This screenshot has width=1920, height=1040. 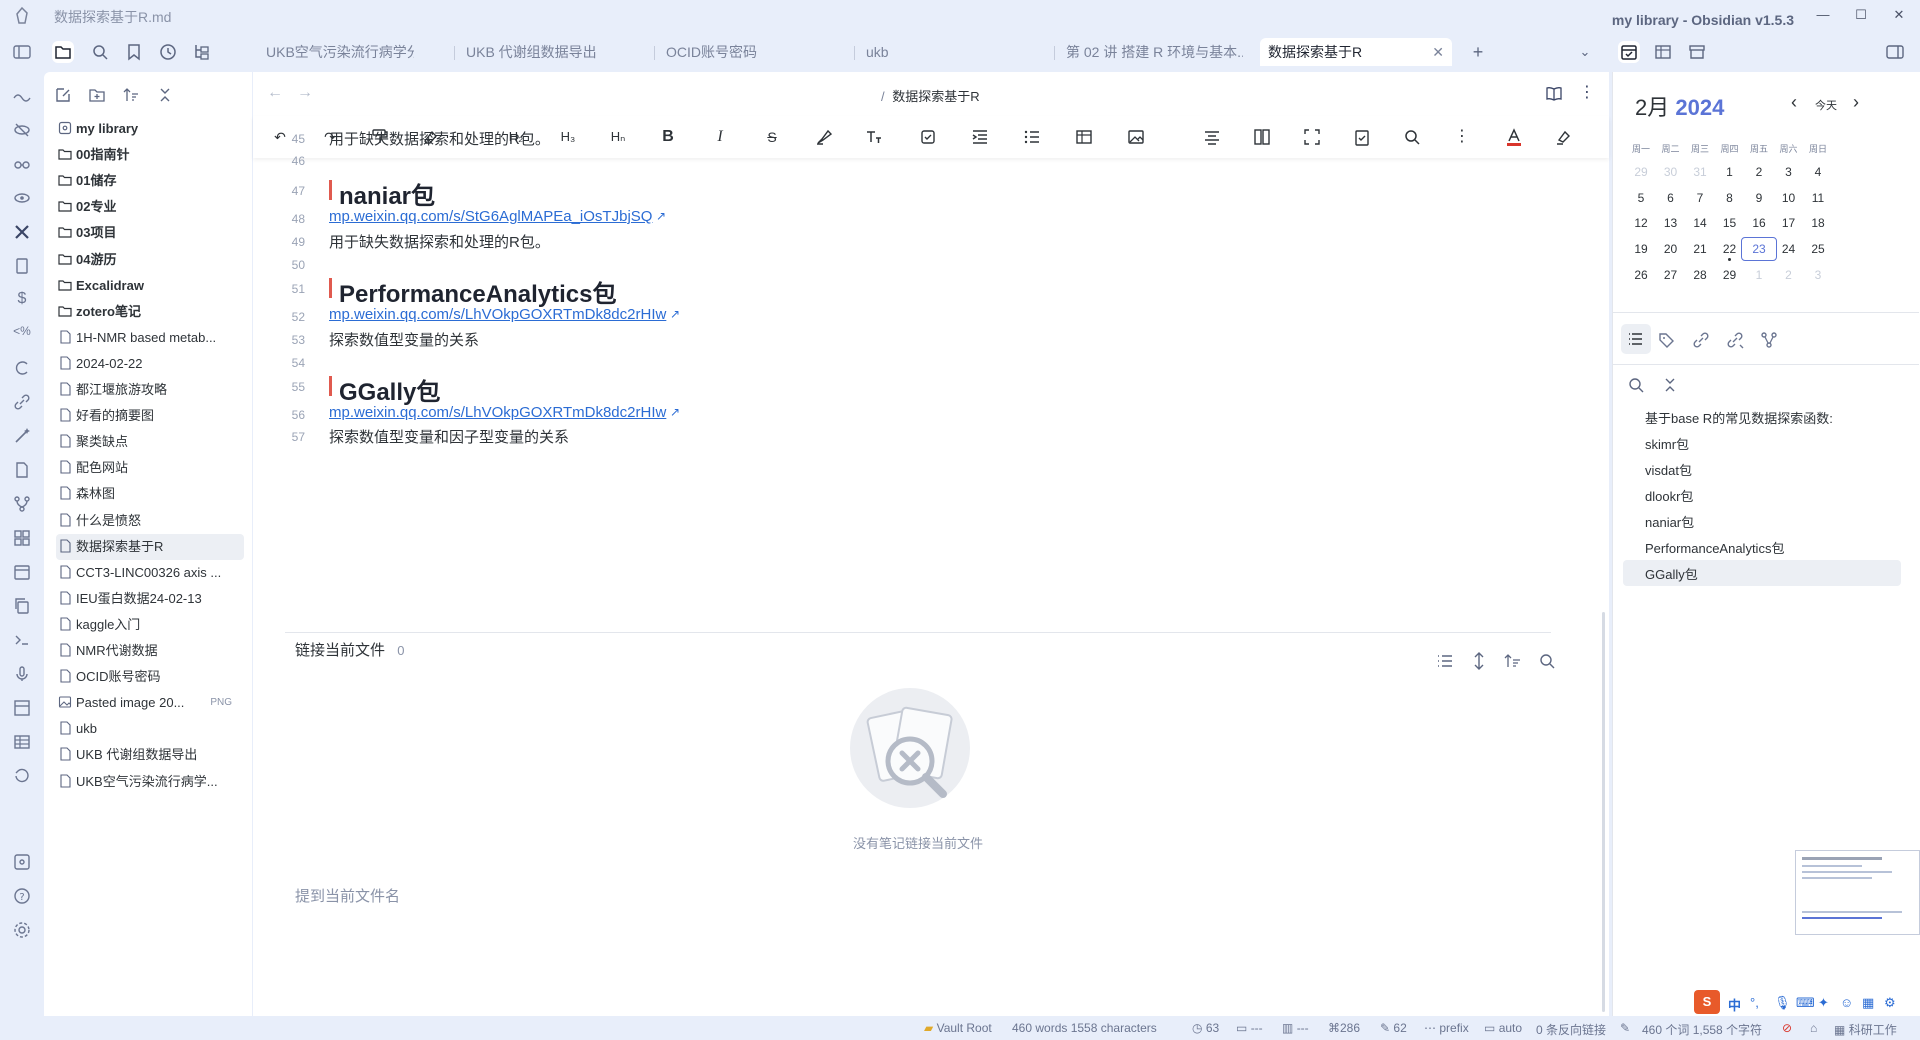 What do you see at coordinates (1547, 661) in the screenshot?
I see `search-backlinks-icon` at bounding box center [1547, 661].